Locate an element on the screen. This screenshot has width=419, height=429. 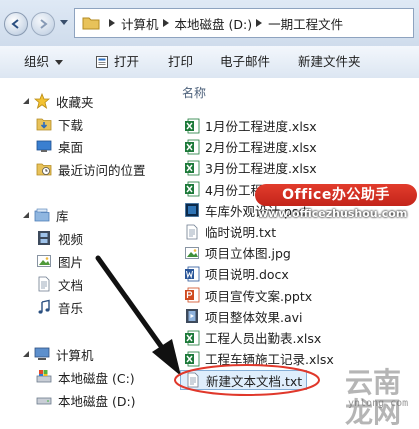
nav-downloads-label: 下载 is located at coordinates (71, 125).